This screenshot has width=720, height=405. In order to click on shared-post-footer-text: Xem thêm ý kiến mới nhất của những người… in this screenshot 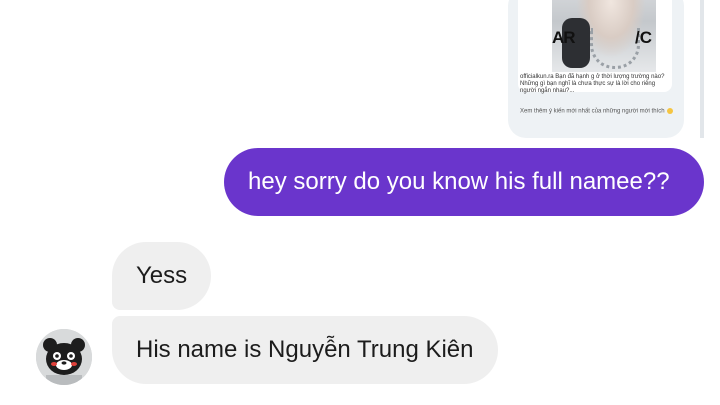, I will do `click(592, 111)`.